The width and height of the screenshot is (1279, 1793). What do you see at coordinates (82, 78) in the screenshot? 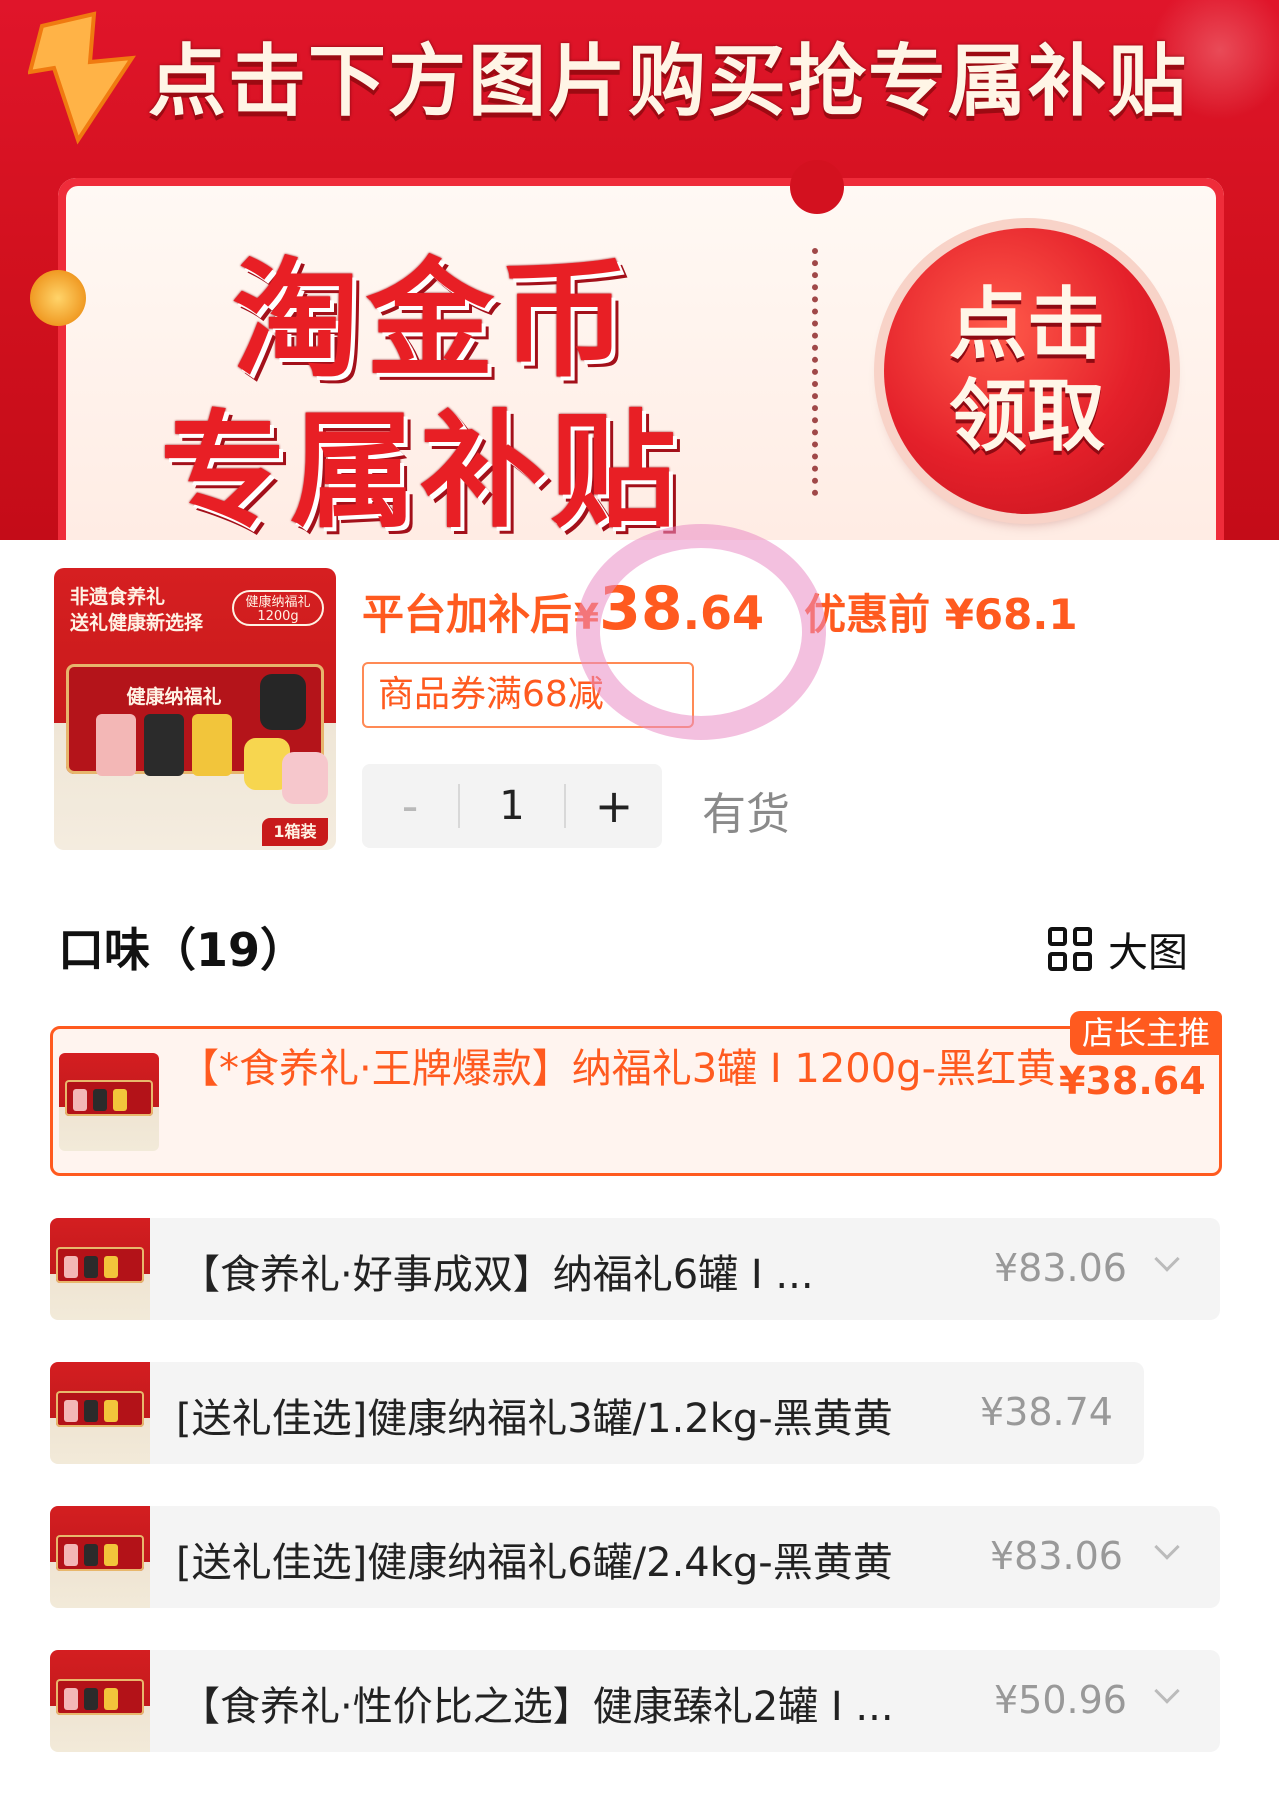
I see `arrow-down-icon` at bounding box center [82, 78].